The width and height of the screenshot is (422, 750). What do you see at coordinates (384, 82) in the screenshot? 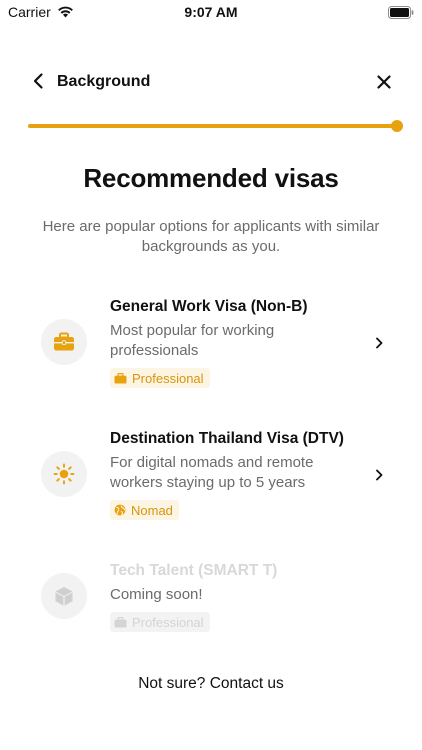
I see `close-button` at bounding box center [384, 82].